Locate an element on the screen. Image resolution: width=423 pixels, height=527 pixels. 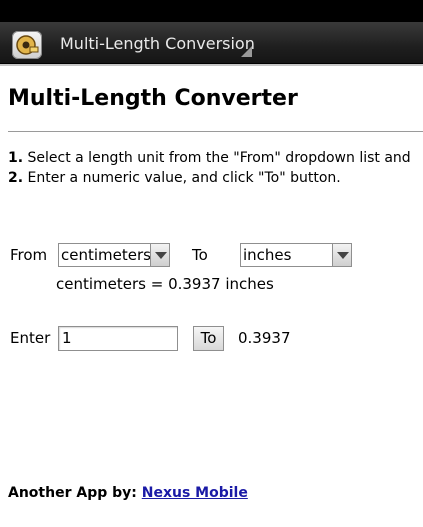
conversion-result: 0.3937 is located at coordinates (264, 338).